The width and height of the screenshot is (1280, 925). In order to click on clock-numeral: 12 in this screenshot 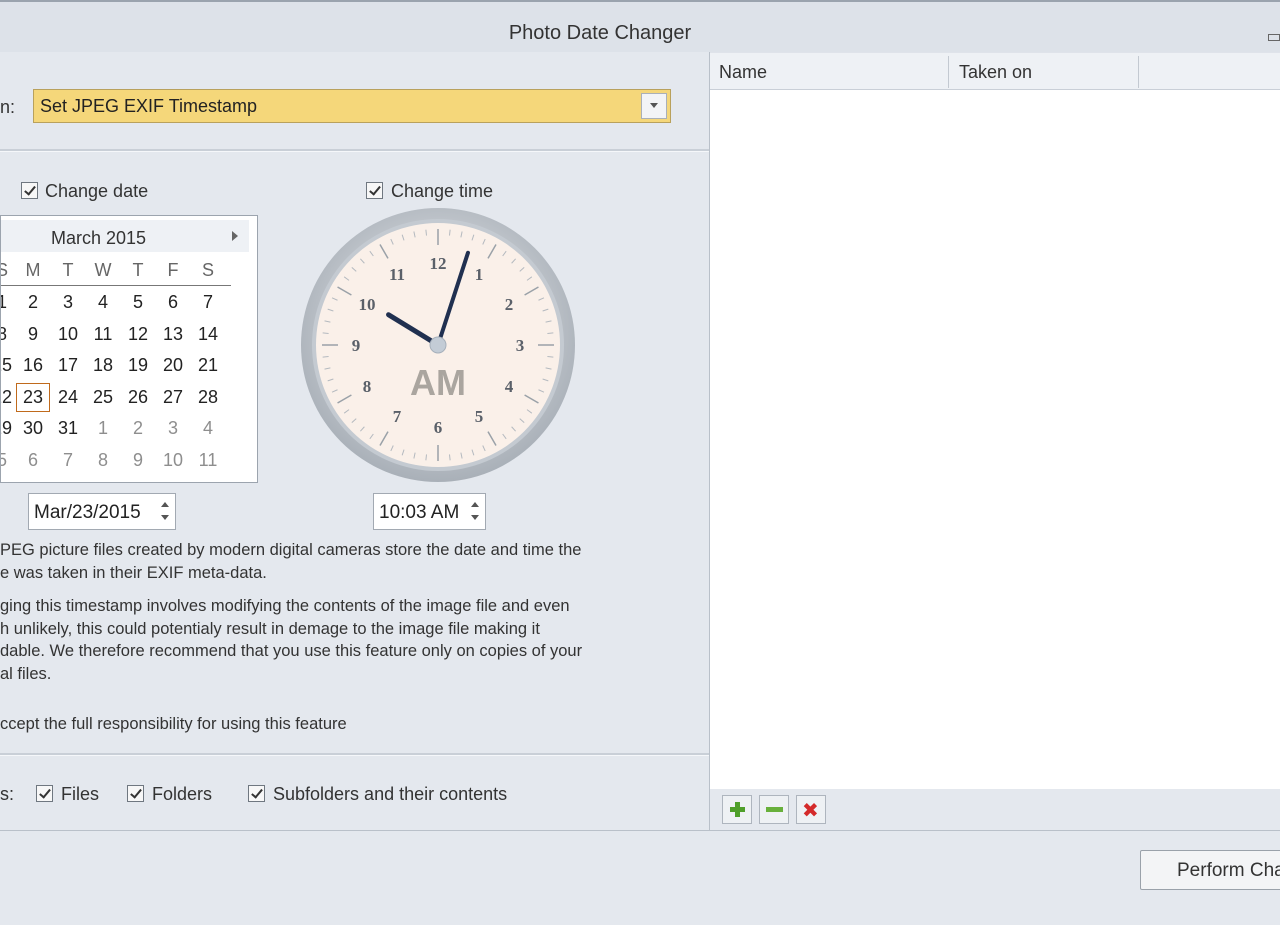, I will do `click(438, 263)`.